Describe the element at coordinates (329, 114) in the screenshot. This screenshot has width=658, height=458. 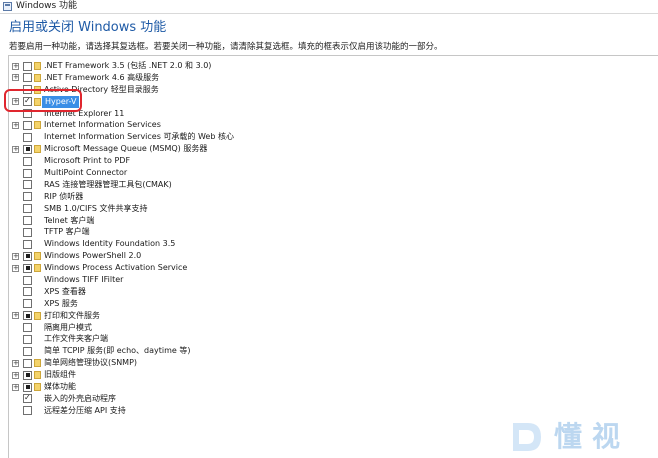
I see `feature-row: Internet Explorer 11` at that location.